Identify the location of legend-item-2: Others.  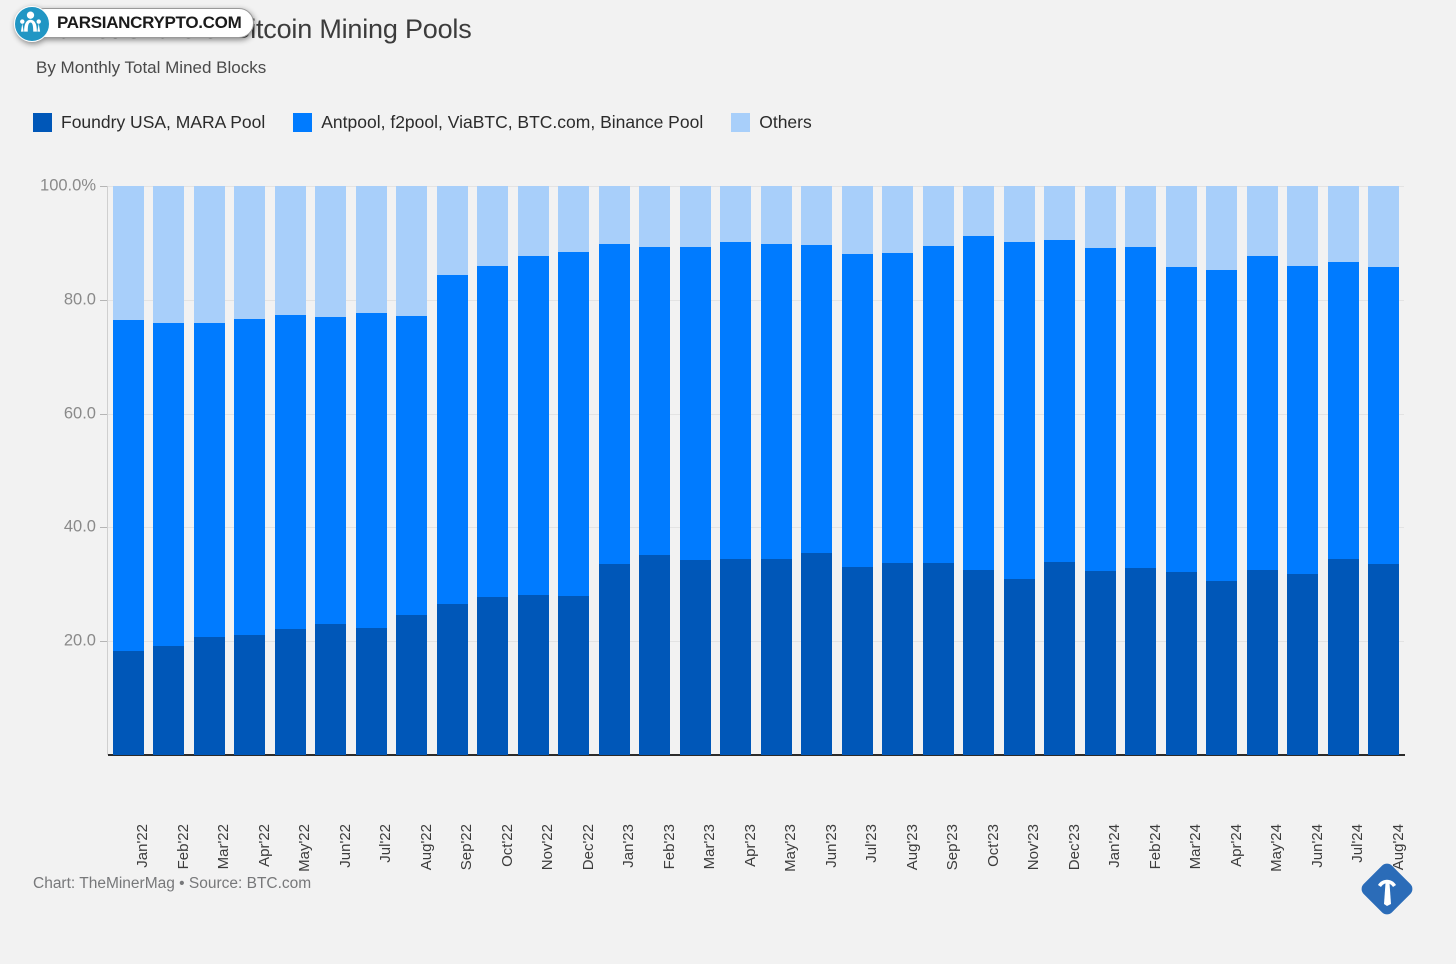
(771, 122).